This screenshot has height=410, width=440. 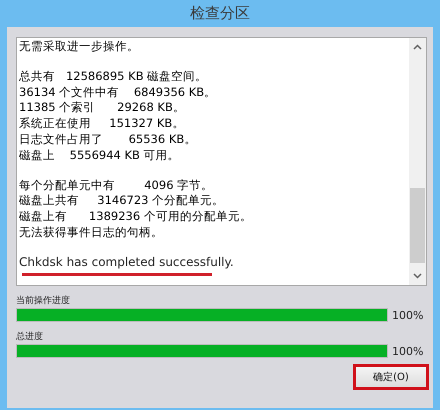 What do you see at coordinates (101, 124) in the screenshot?
I see `log-line: 系统正在使用 151327 KB。` at bounding box center [101, 124].